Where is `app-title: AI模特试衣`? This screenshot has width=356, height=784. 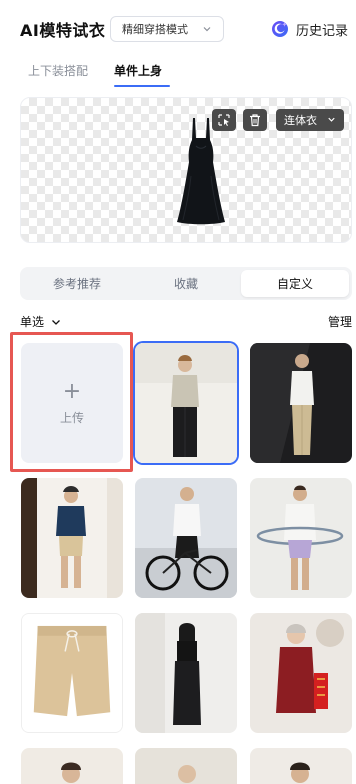
app-title: AI模特试衣 is located at coordinates (63, 30).